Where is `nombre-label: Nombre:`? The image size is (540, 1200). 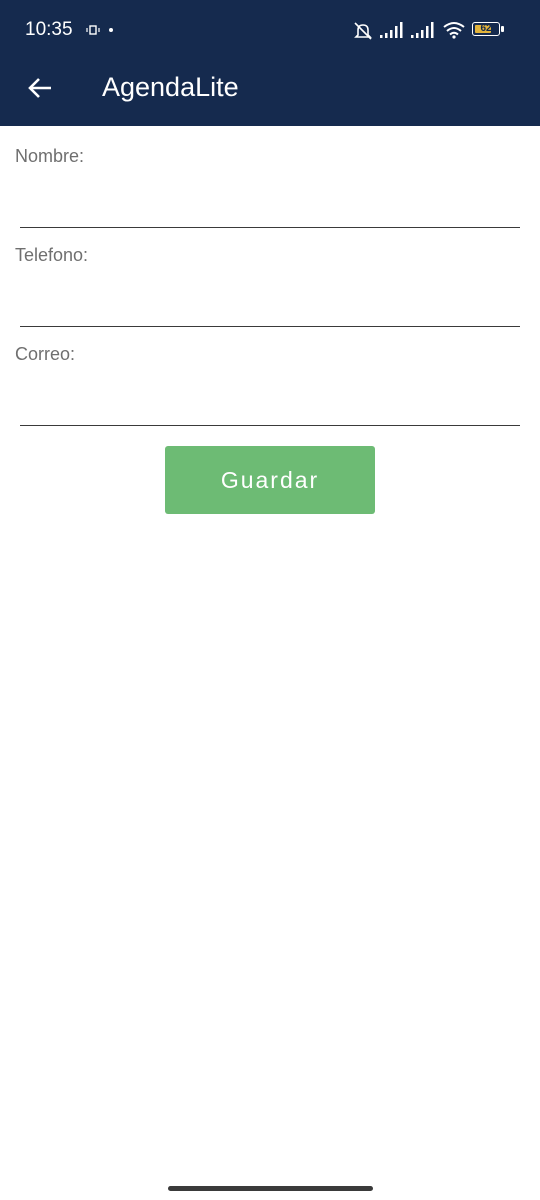
nombre-label: Nombre: is located at coordinates (50, 156).